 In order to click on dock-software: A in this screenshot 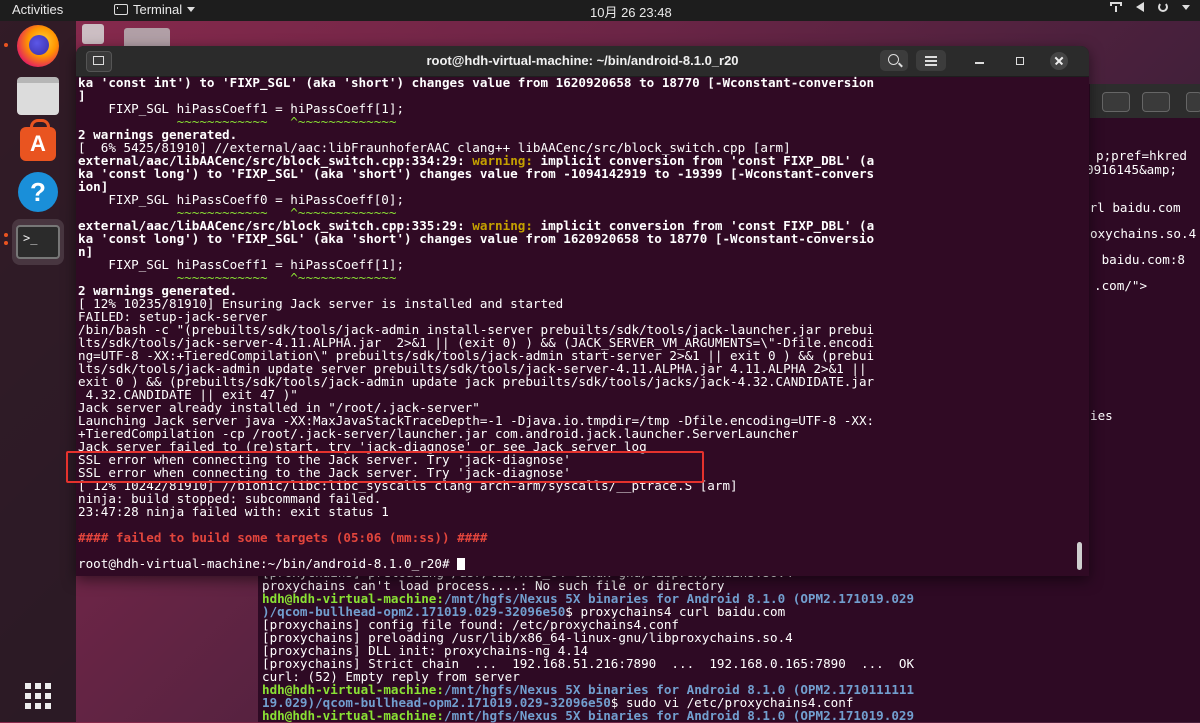, I will do `click(38, 143)`.